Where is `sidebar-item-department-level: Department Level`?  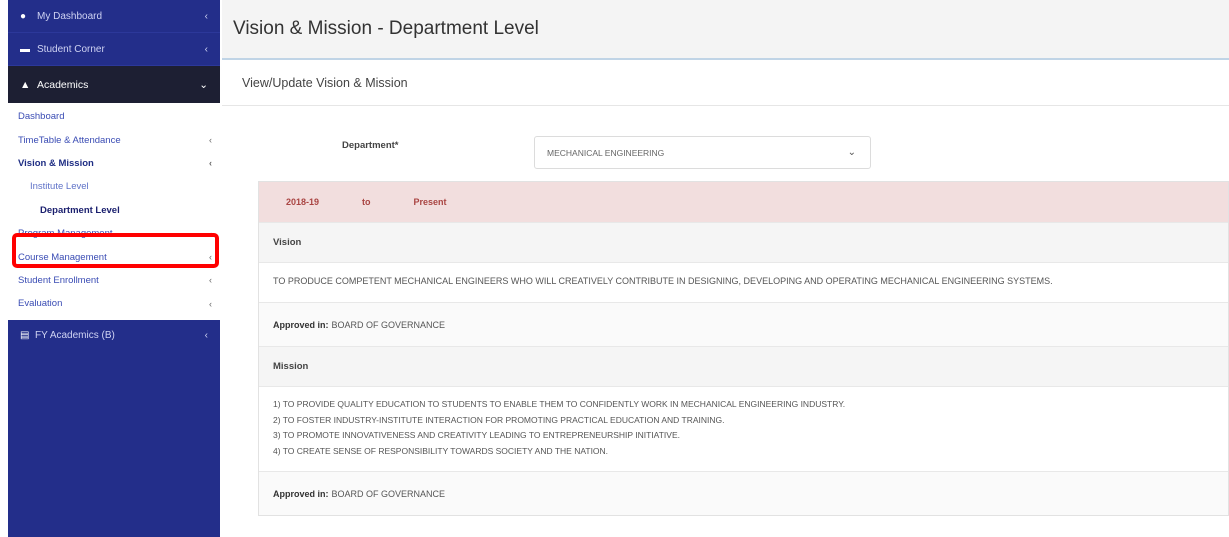
sidebar-item-department-level: Department Level is located at coordinates (114, 210).